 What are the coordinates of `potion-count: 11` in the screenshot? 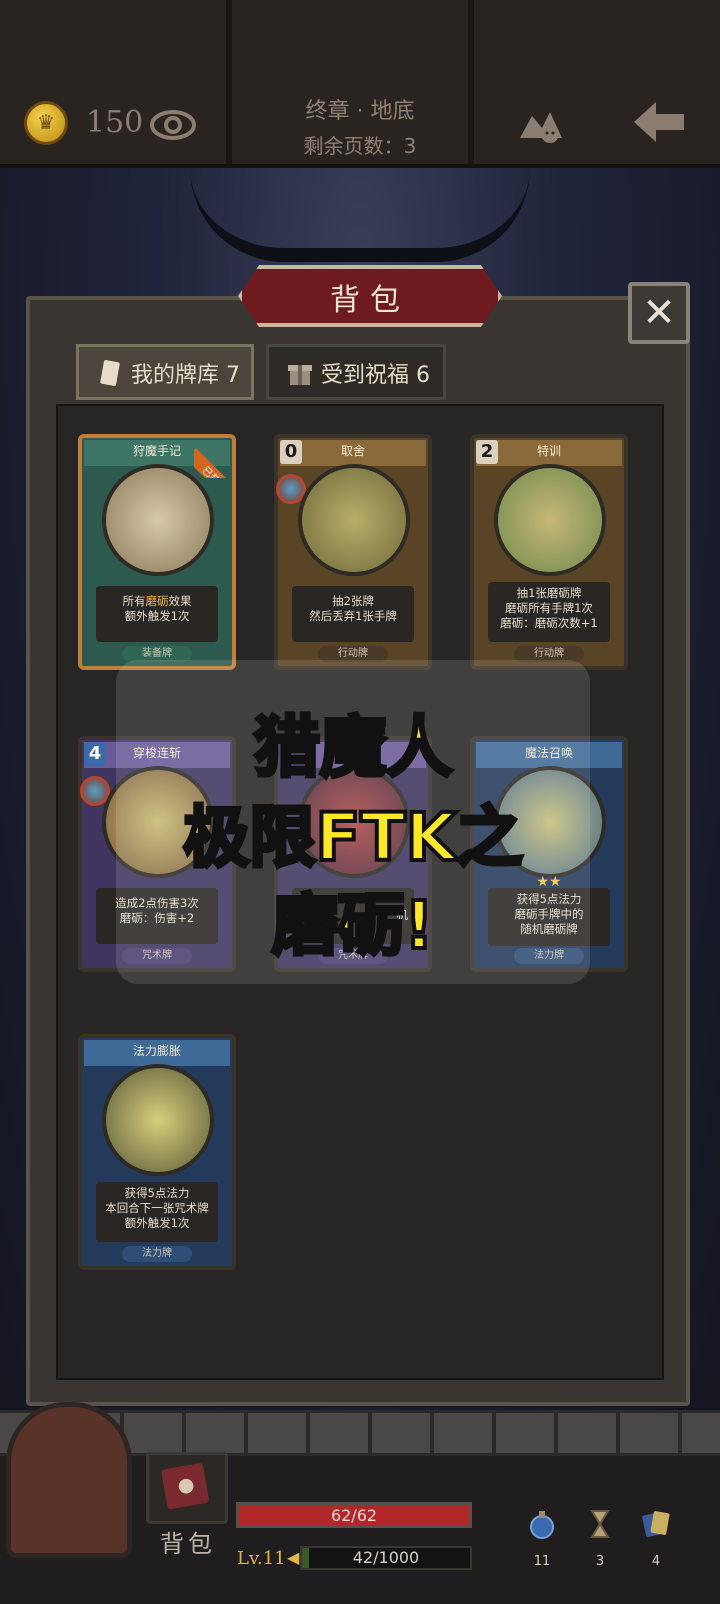 It's located at (542, 1561).